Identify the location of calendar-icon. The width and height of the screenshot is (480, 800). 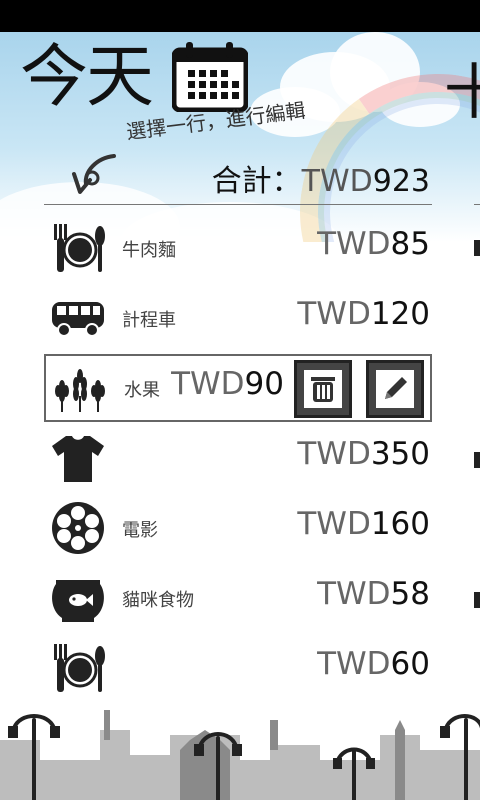
(210, 76).